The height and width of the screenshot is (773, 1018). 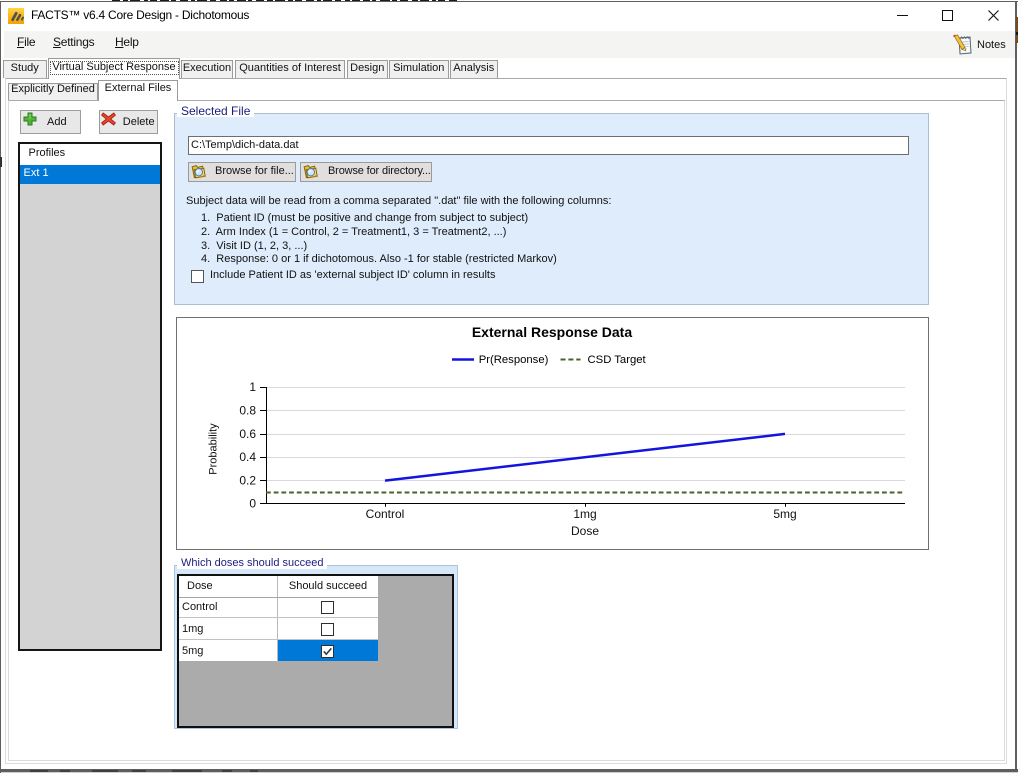 What do you see at coordinates (247, 481) in the screenshot?
I see `svg-text: 0.2` at bounding box center [247, 481].